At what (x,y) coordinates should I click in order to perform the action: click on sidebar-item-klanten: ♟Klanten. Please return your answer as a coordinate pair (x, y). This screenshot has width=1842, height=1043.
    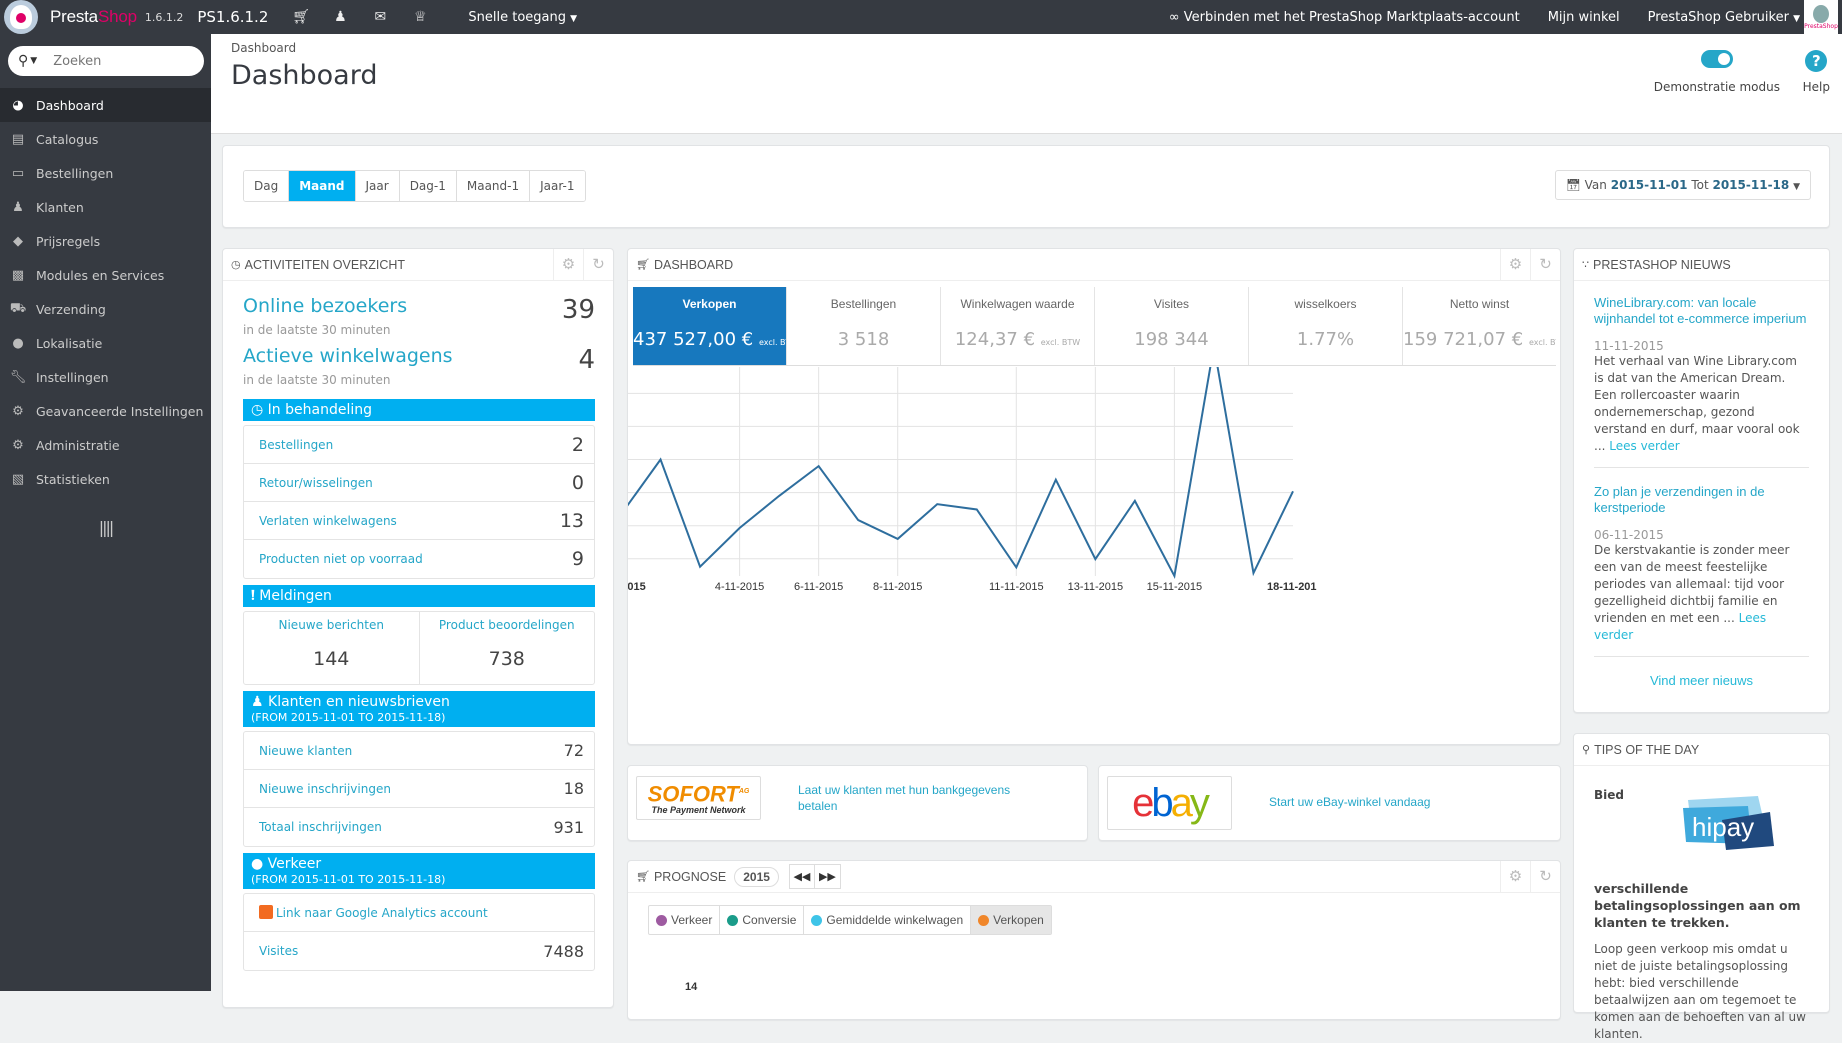
    Looking at the image, I should click on (105, 207).